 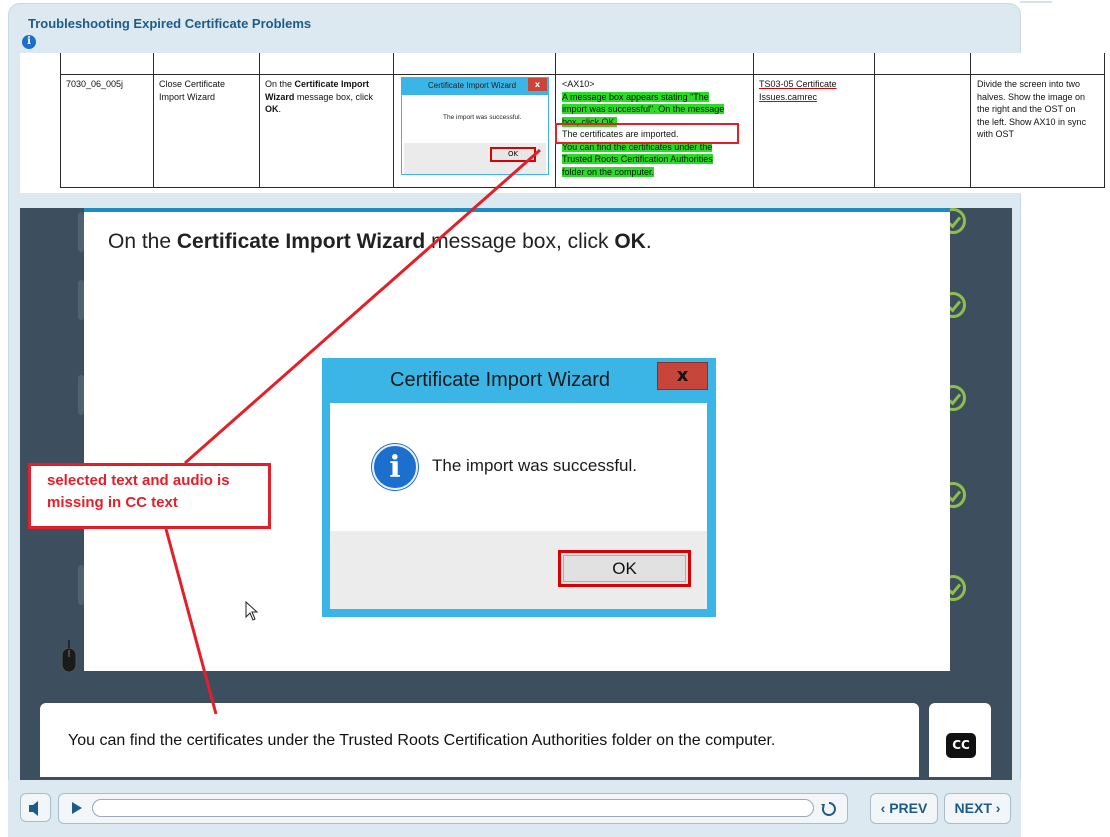 What do you see at coordinates (578, 84) in the screenshot?
I see `audio-tag: <AX10>` at bounding box center [578, 84].